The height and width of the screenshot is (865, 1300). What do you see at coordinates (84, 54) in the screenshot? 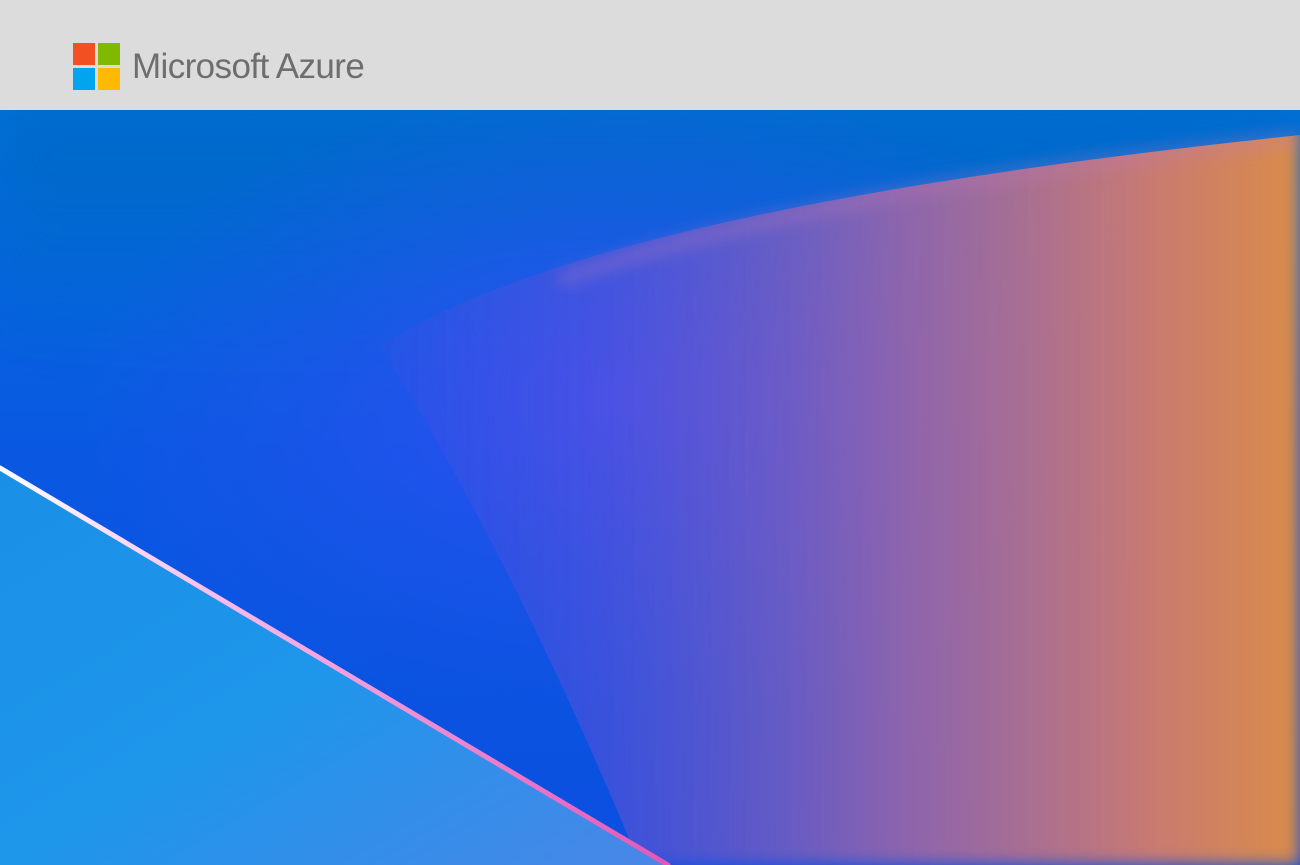
I see `logo-red-square` at bounding box center [84, 54].